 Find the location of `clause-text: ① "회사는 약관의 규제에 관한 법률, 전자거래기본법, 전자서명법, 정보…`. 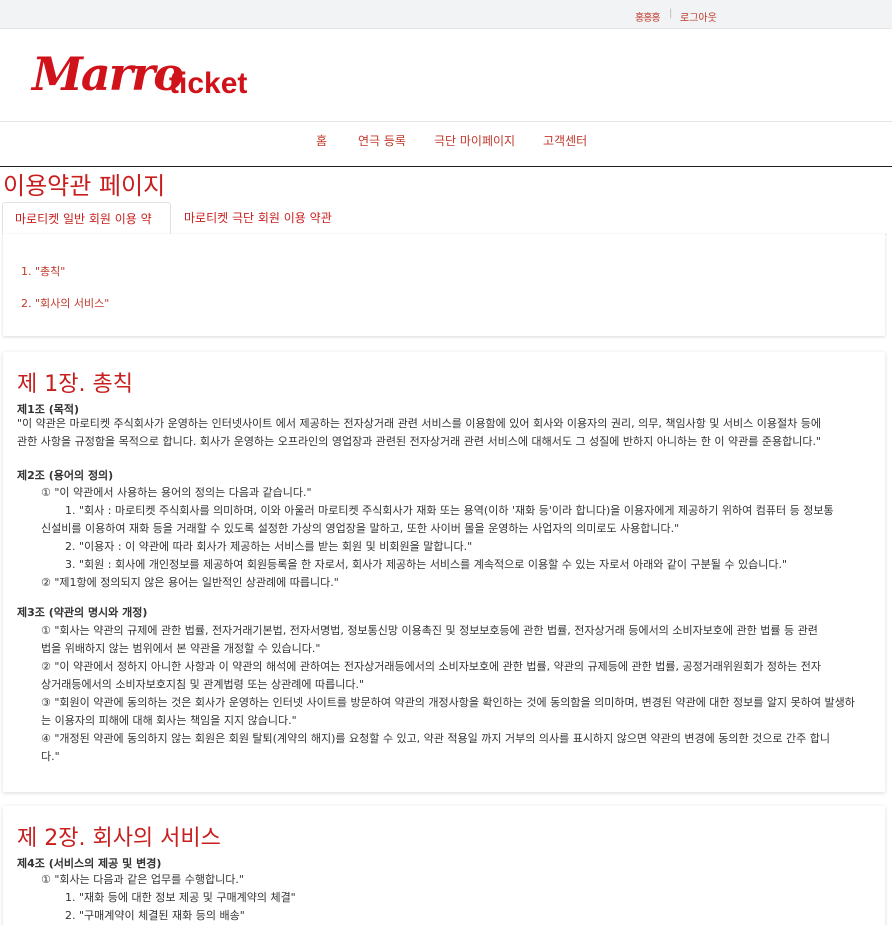

clause-text: ① "회사는 약관의 규제에 관한 법률, 전자거래기본법, 전자서명법, 정보… is located at coordinates (429, 630).